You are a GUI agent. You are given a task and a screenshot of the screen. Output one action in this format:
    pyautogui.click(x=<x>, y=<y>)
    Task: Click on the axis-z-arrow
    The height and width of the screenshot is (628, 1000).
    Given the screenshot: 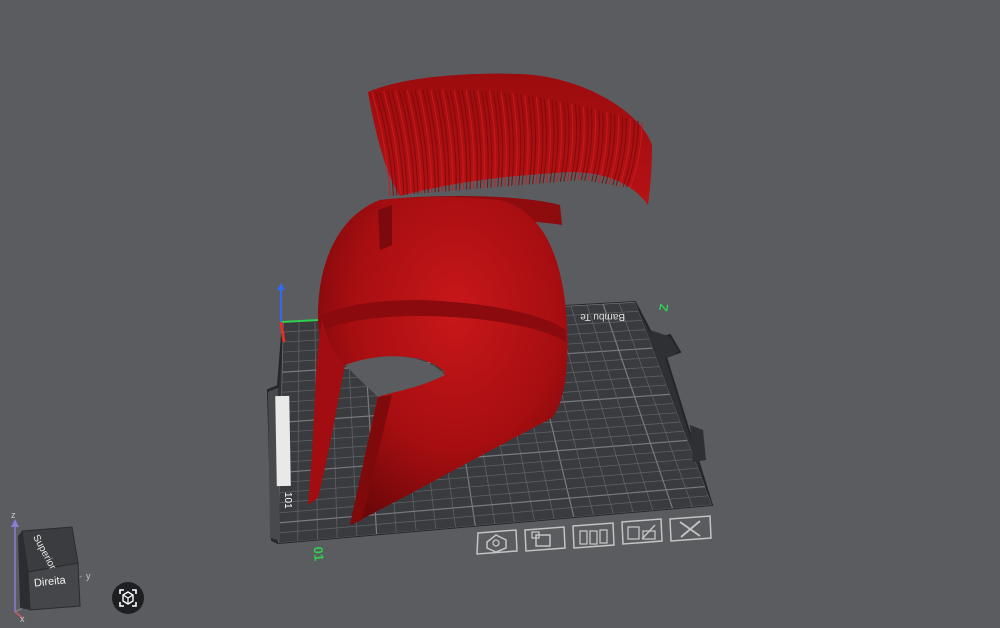 What is the action you would take?
    pyautogui.click(x=281, y=286)
    